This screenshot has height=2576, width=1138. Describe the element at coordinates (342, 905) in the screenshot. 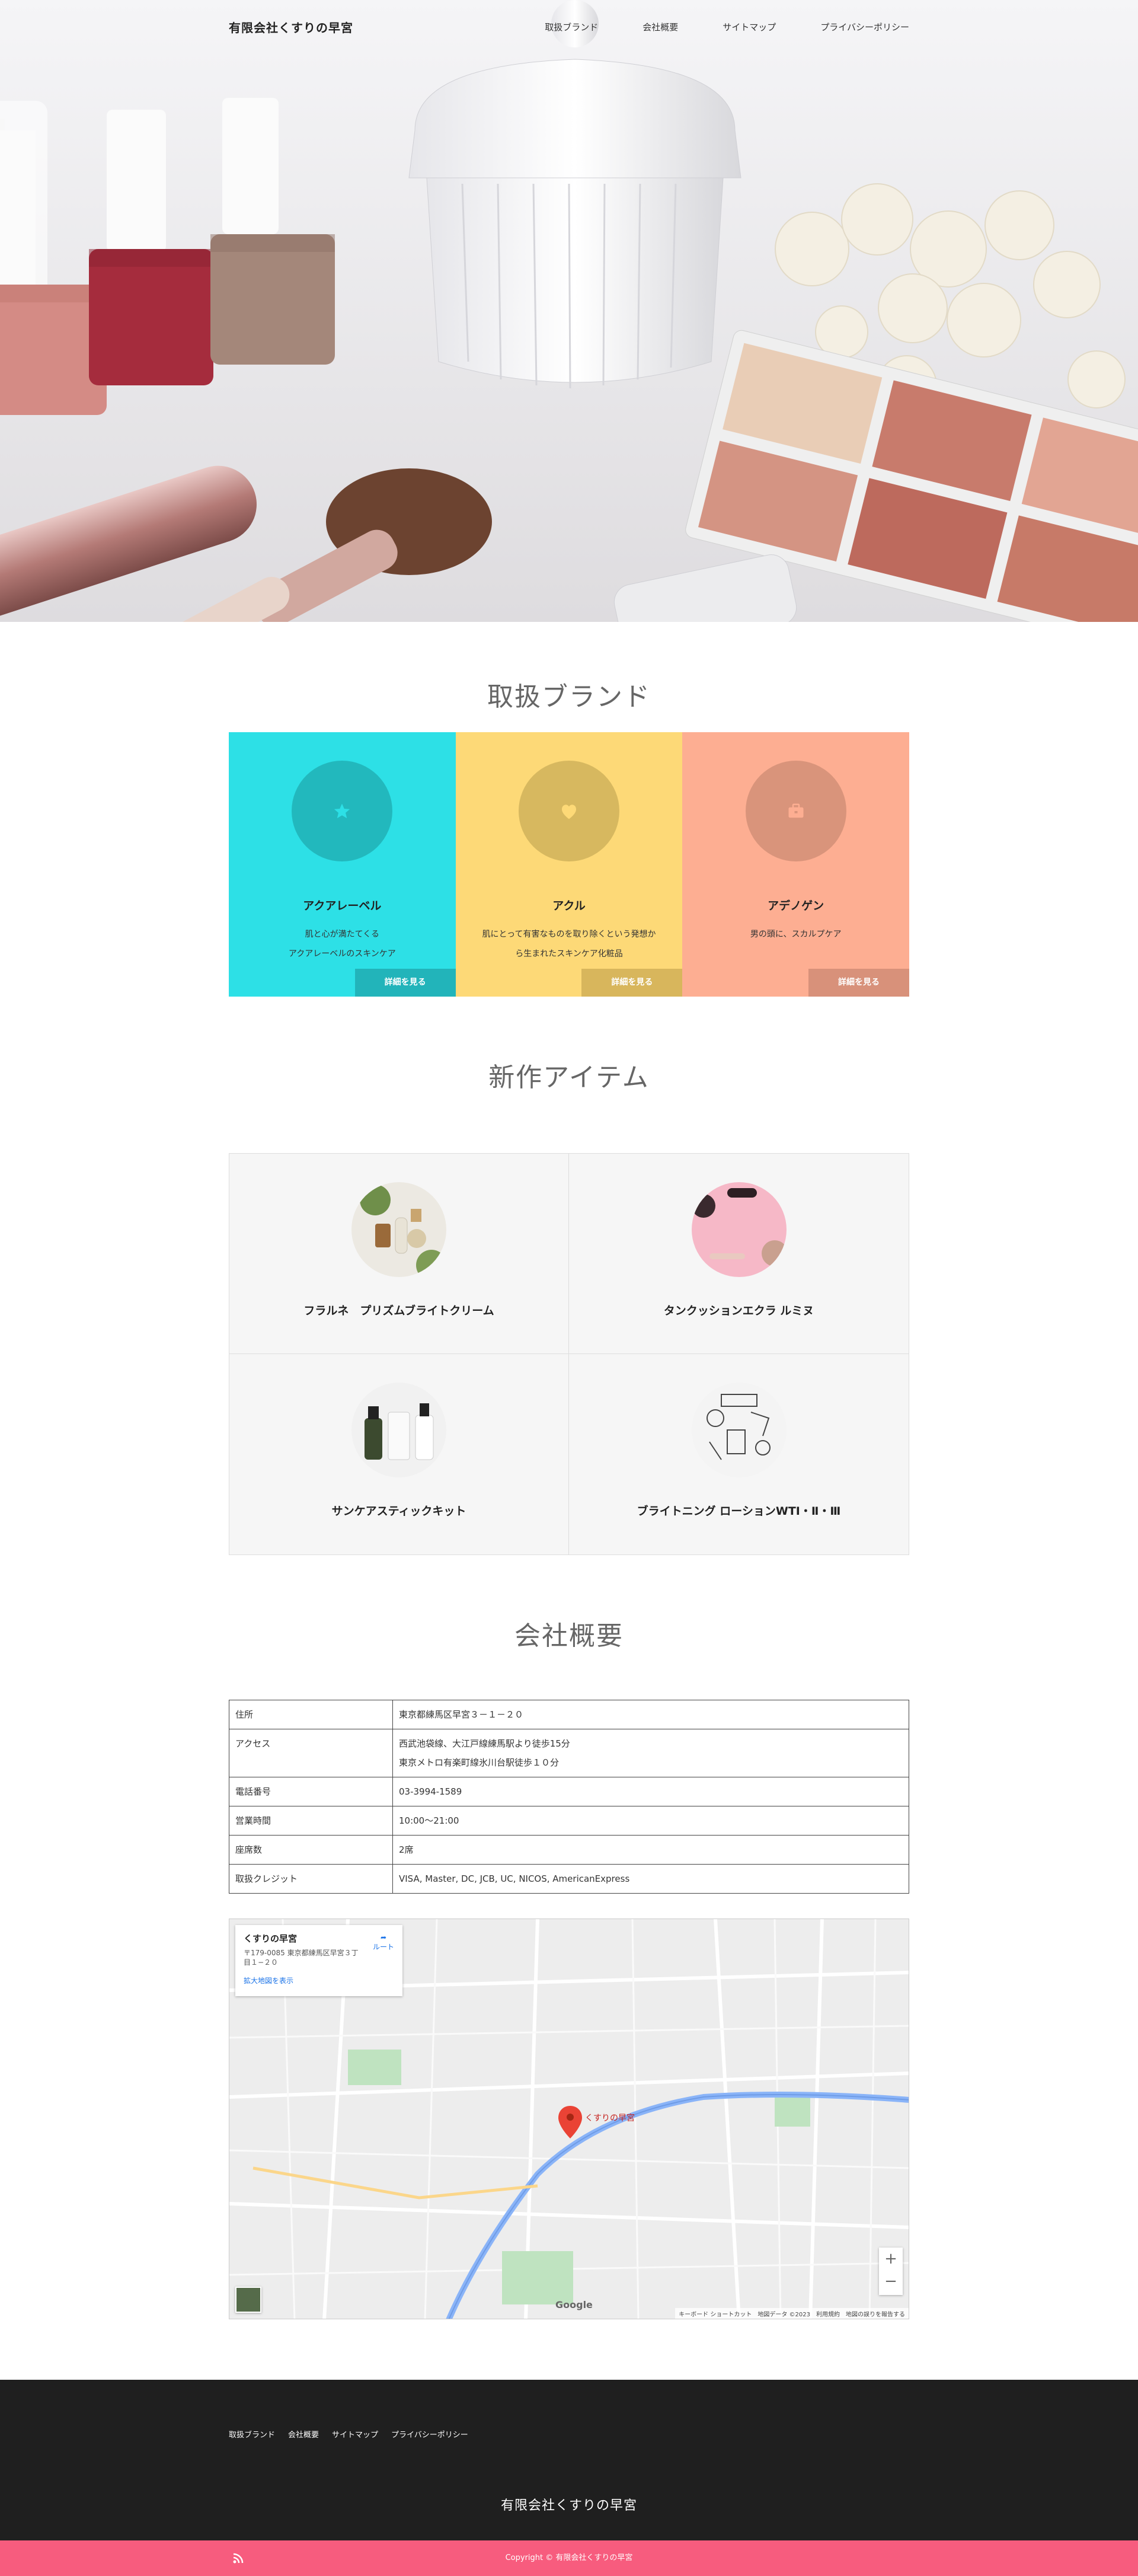

I see `brand-name: アクアレーベル` at that location.